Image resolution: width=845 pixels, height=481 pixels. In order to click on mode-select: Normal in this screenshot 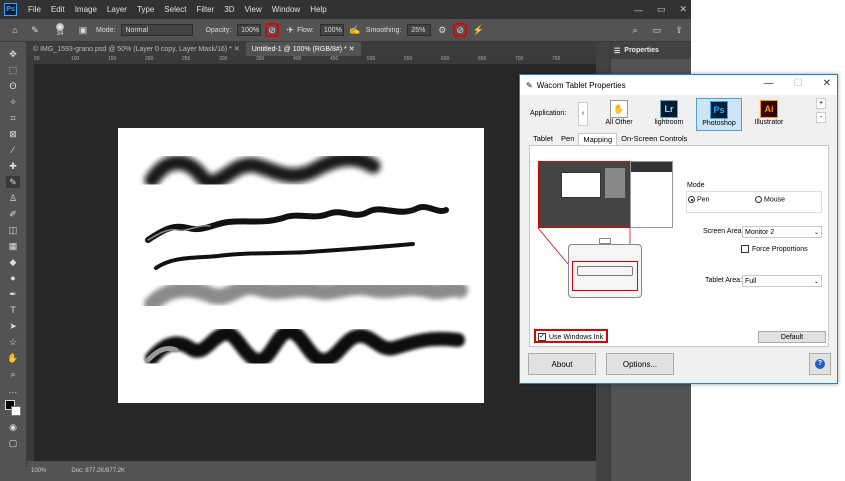, I will do `click(157, 30)`.